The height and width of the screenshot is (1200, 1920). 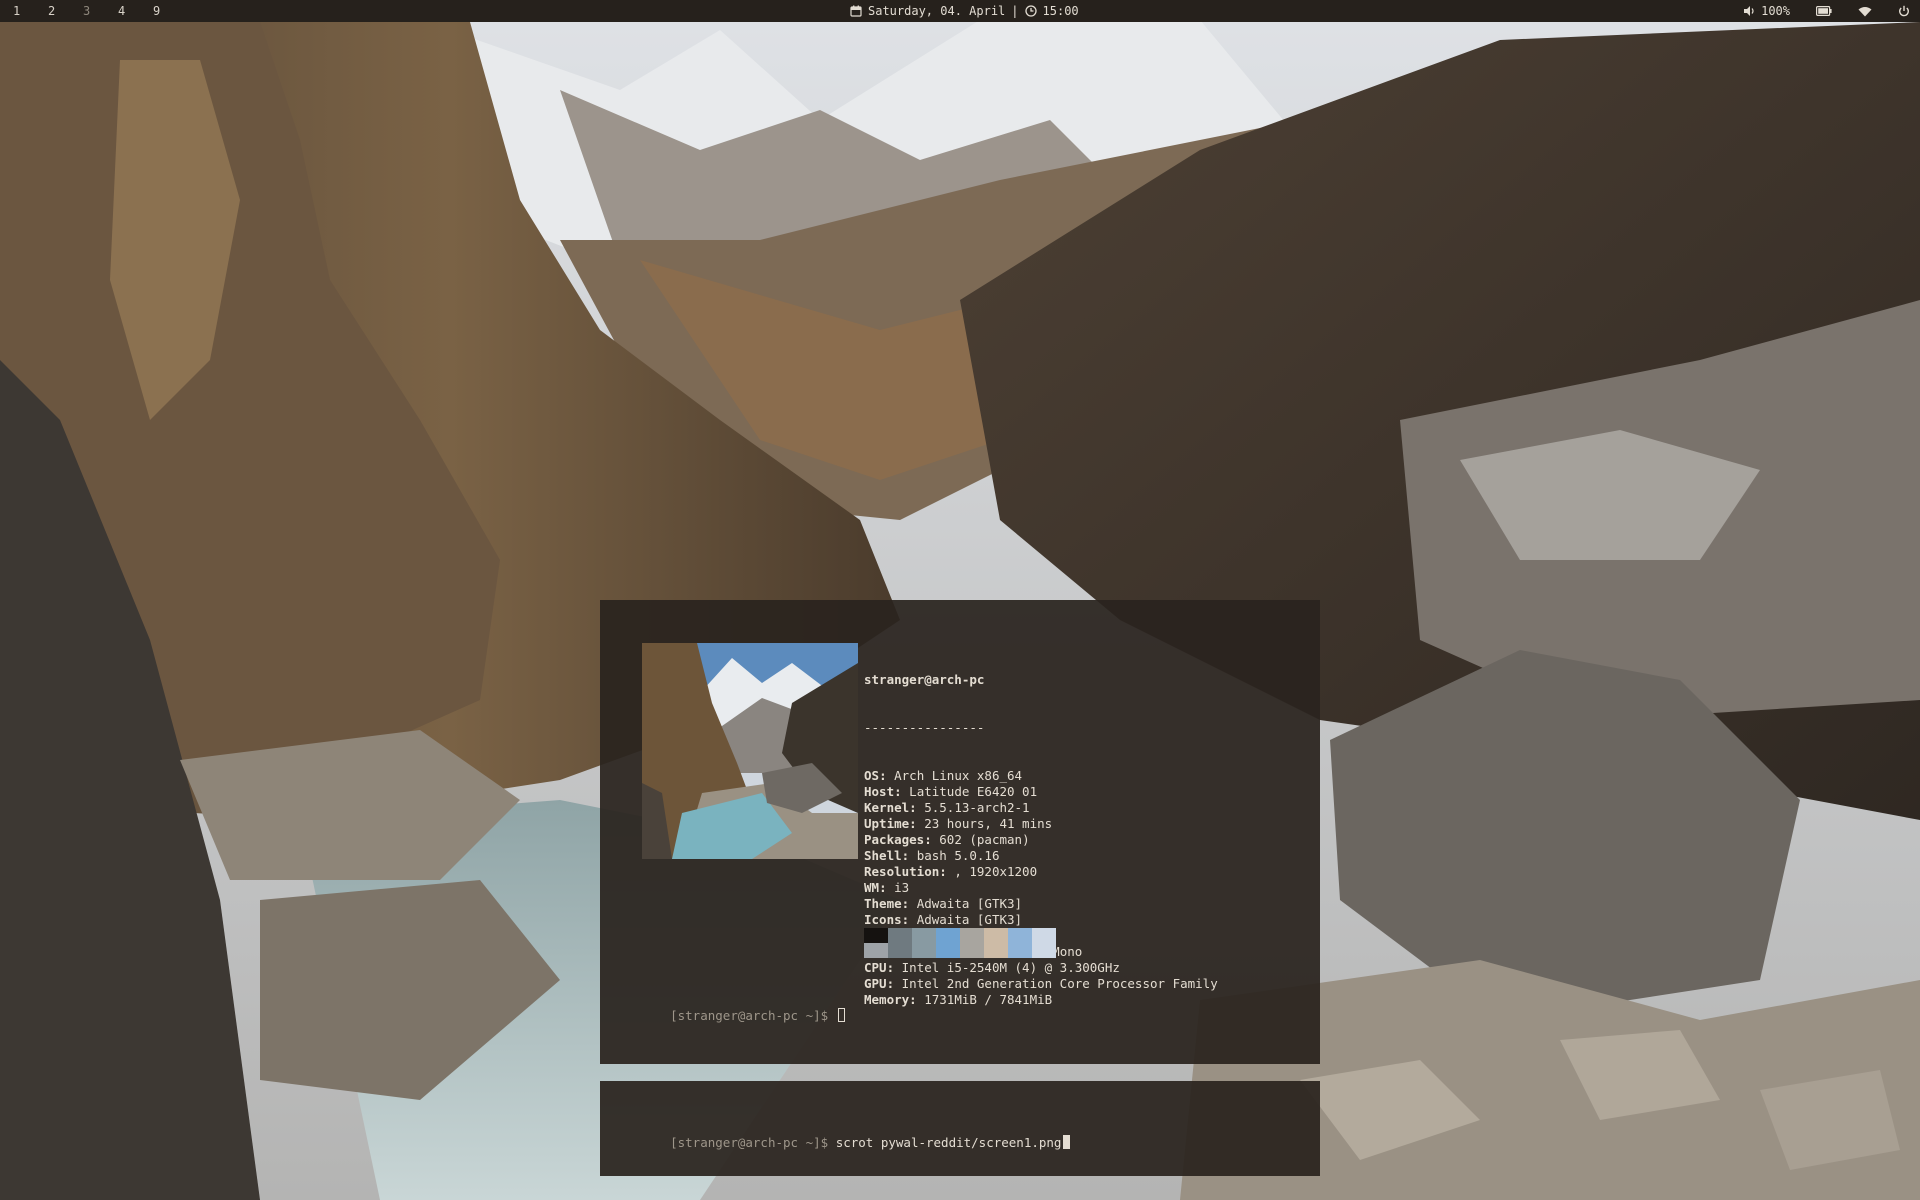 I want to click on command-text: scrot pywal-reddit/screen1.png, so click(x=948, y=1142).